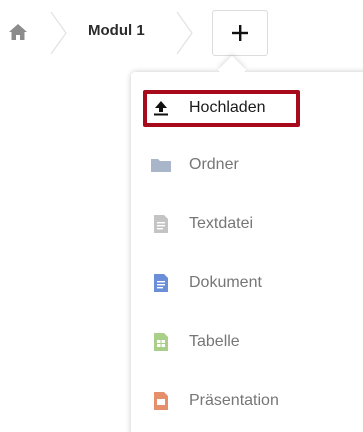 The image size is (363, 432). Describe the element at coordinates (247, 342) in the screenshot. I see `menu-item-spreadsheet: Tabelle` at that location.